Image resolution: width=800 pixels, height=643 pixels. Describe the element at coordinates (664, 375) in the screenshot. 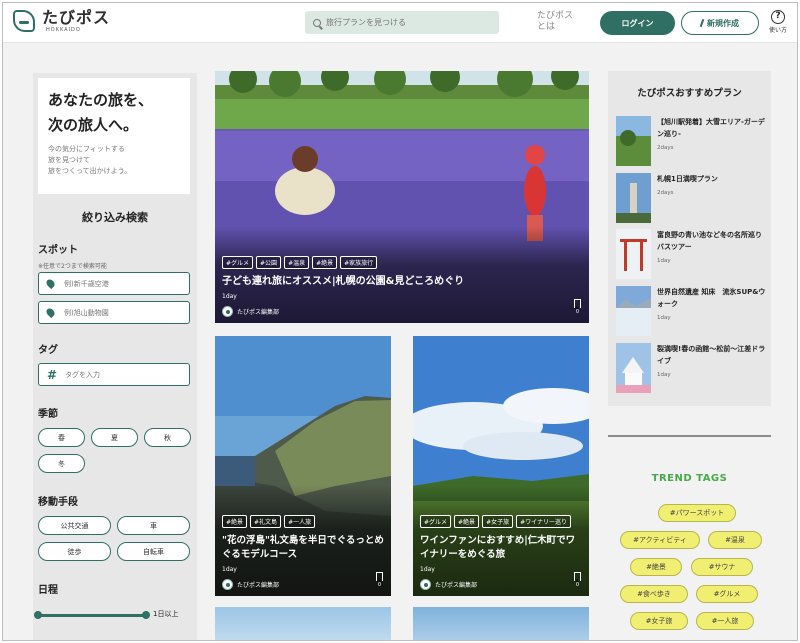

I see `recommend-days: 1day` at that location.